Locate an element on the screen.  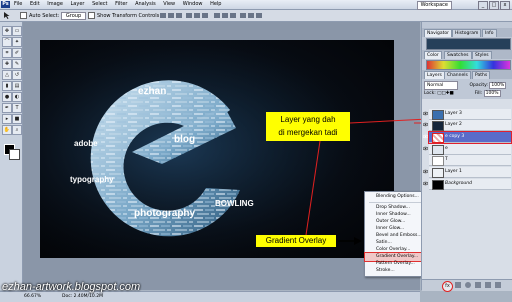
fx-button: fx is located at coordinates (447, 286).